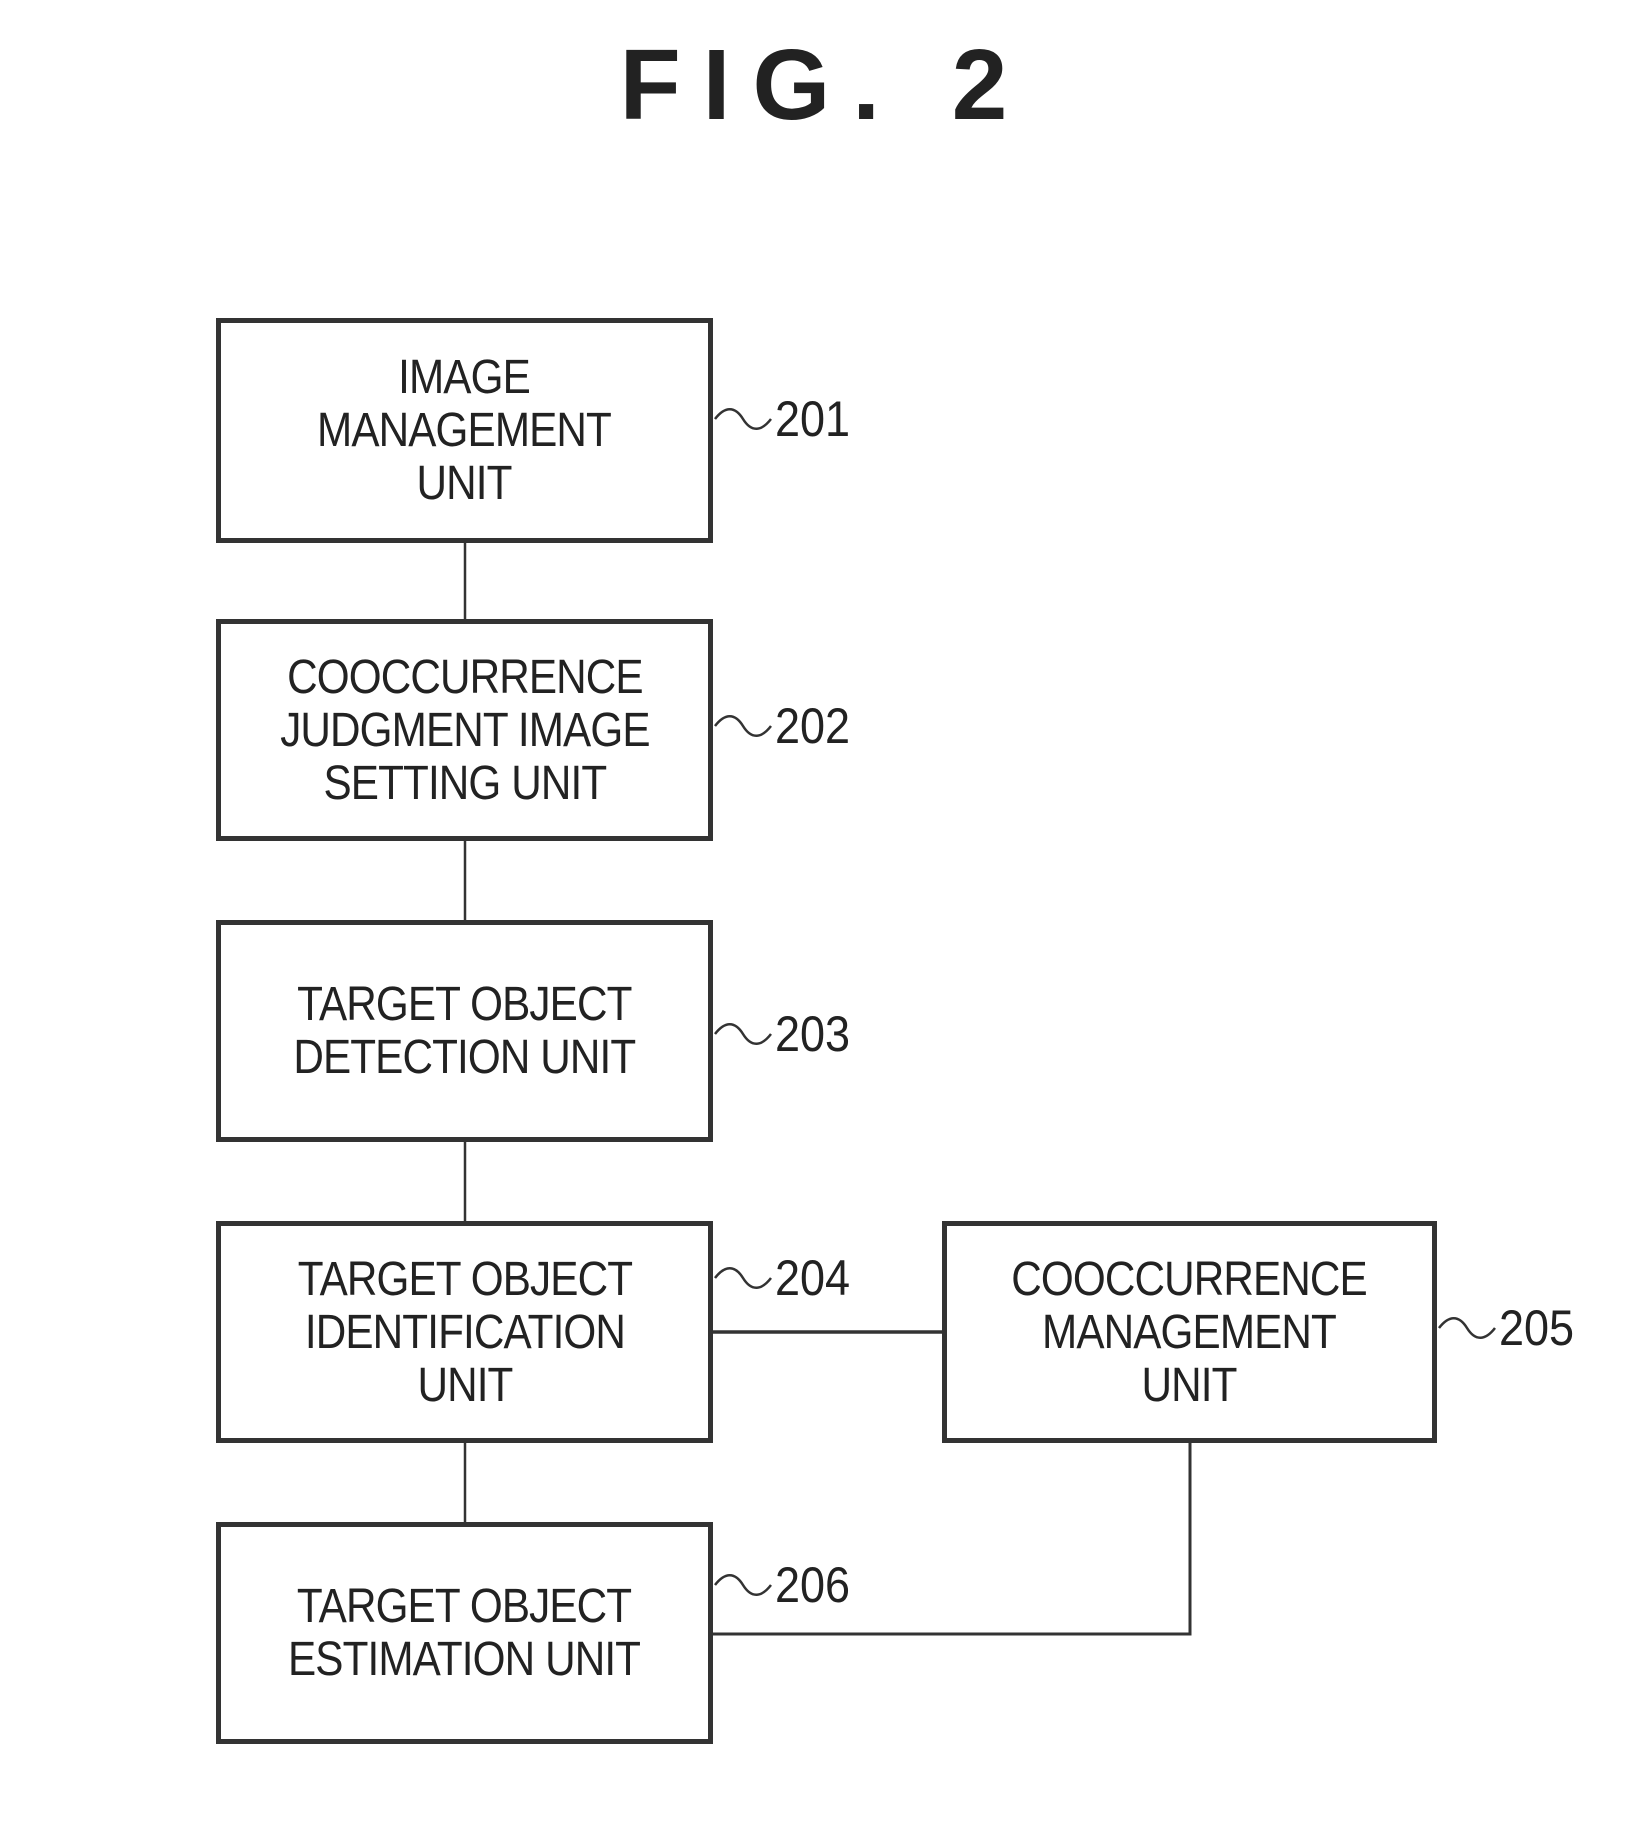 This screenshot has height=1826, width=1649. Describe the element at coordinates (813, 726) in the screenshot. I see `reference-number: 202` at that location.